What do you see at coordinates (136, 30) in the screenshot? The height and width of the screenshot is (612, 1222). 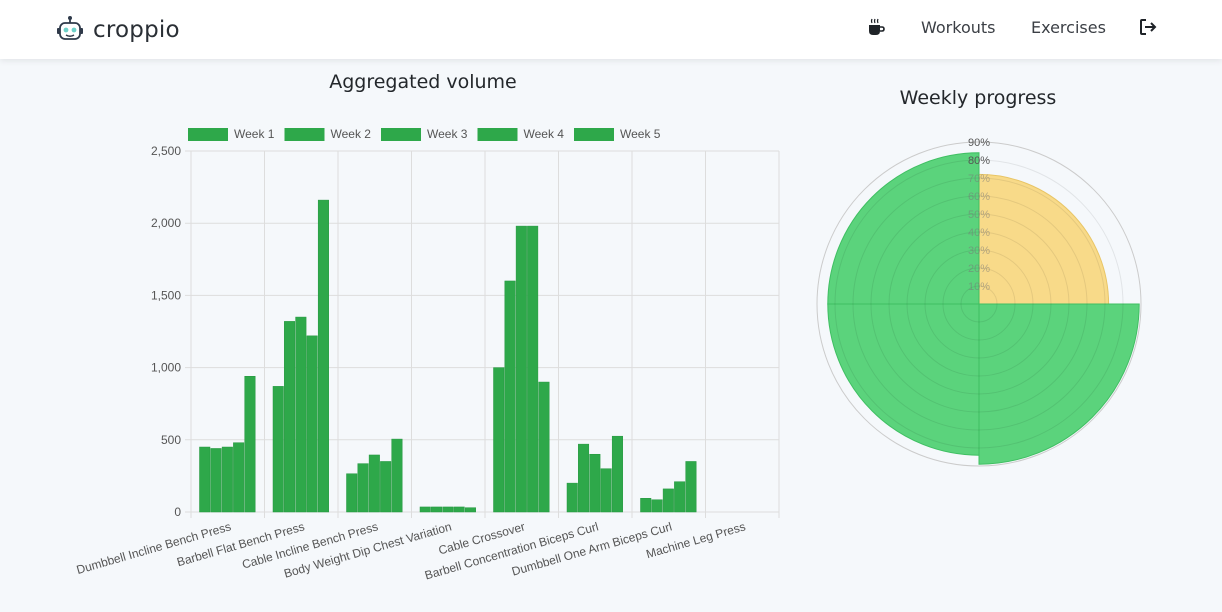 I see `app-name: croppio` at bounding box center [136, 30].